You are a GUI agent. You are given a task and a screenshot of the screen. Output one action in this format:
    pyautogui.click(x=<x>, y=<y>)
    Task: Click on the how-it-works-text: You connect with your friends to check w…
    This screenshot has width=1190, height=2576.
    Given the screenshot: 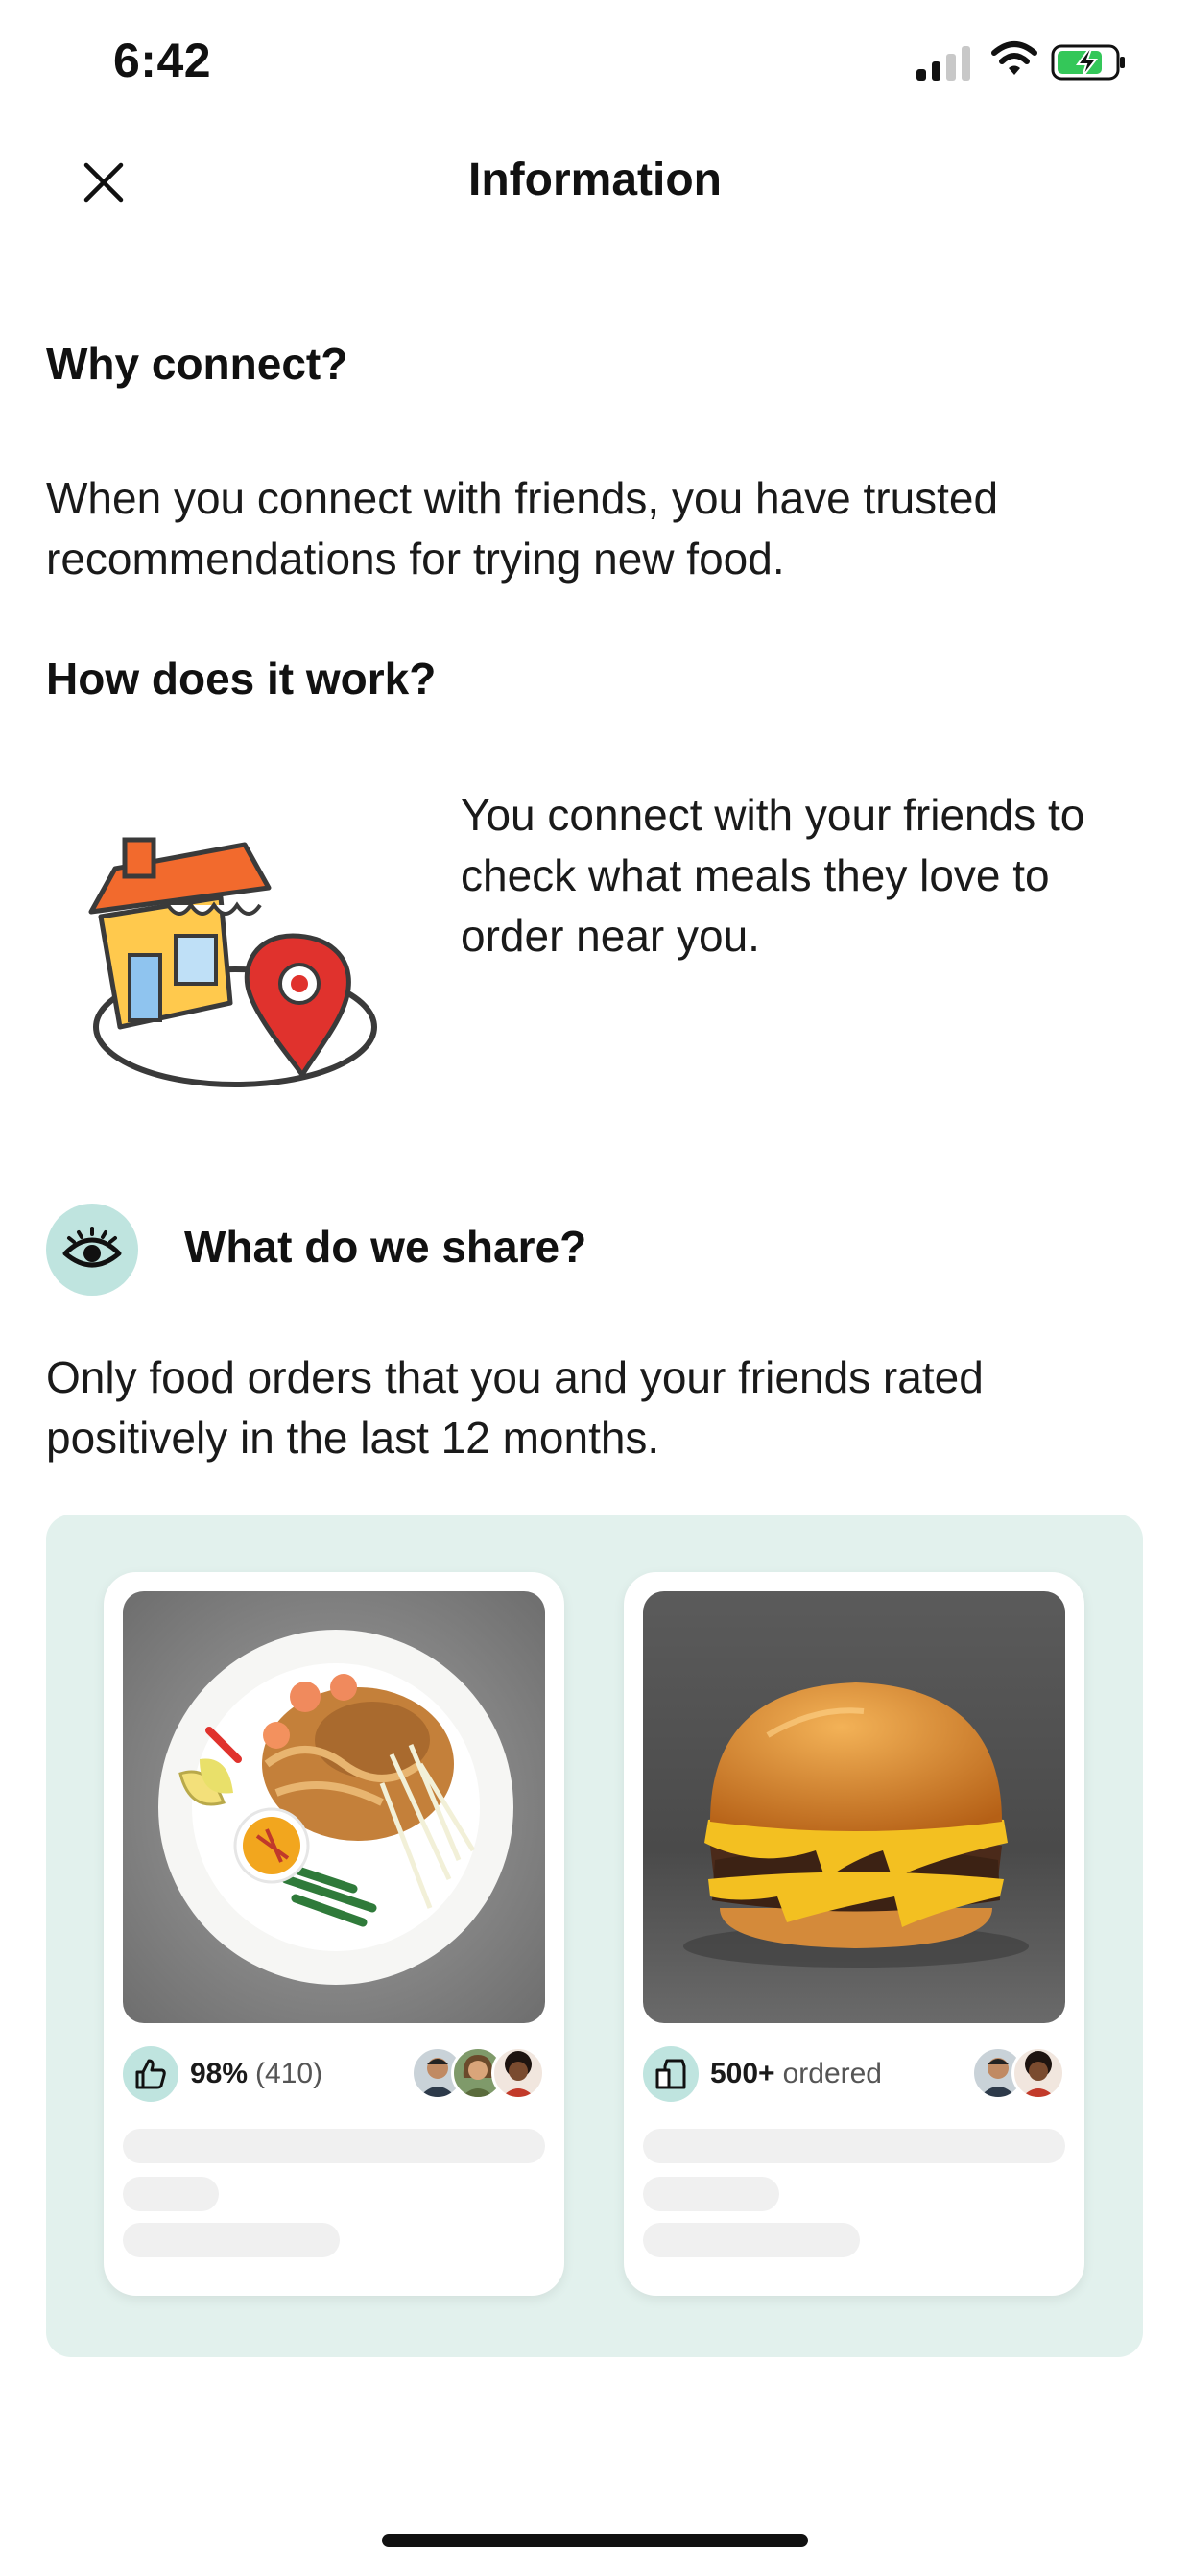 What is the action you would take?
    pyautogui.click(x=773, y=875)
    